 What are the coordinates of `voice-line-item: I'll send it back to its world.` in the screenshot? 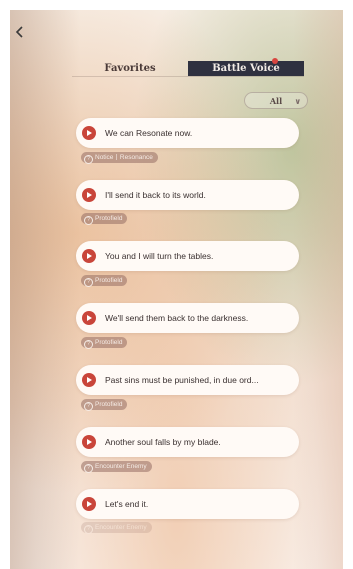 It's located at (187, 195).